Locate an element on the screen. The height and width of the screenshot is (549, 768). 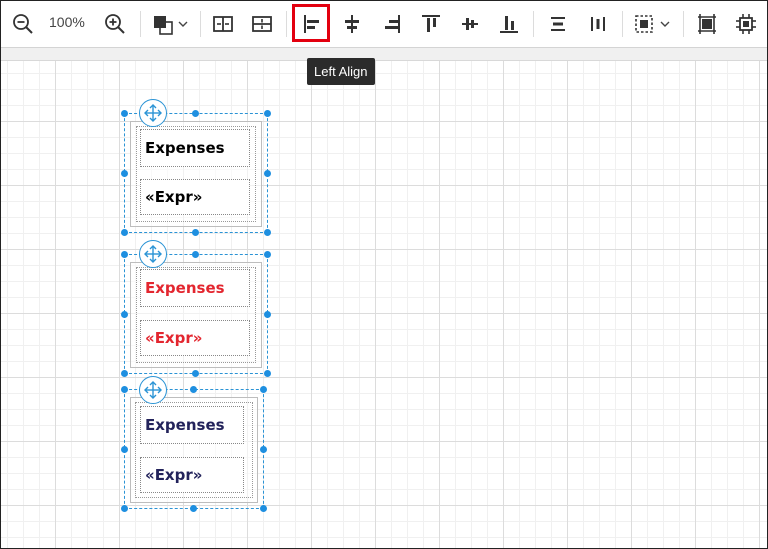
align-center-icon is located at coordinates (352, 24).